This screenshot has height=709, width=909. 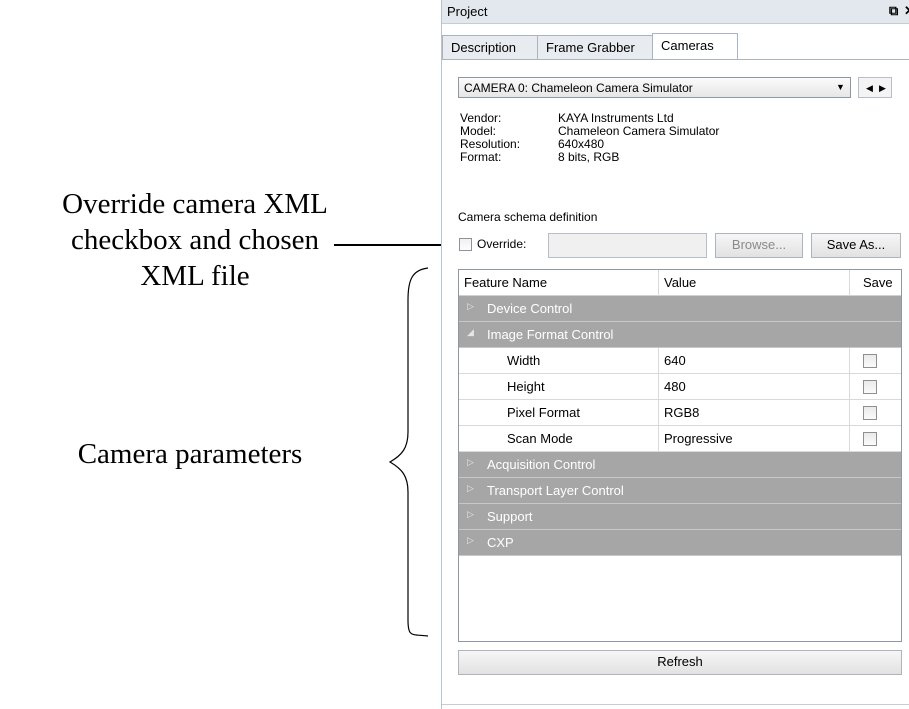 What do you see at coordinates (675, 59) in the screenshot?
I see `tab-divider` at bounding box center [675, 59].